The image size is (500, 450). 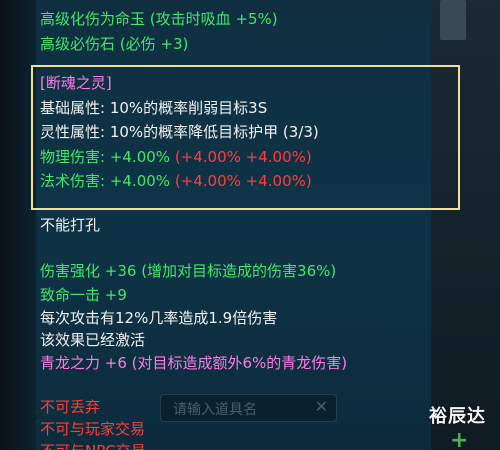 What do you see at coordinates (460, 440) in the screenshot?
I see `add-icon: +` at bounding box center [460, 440].